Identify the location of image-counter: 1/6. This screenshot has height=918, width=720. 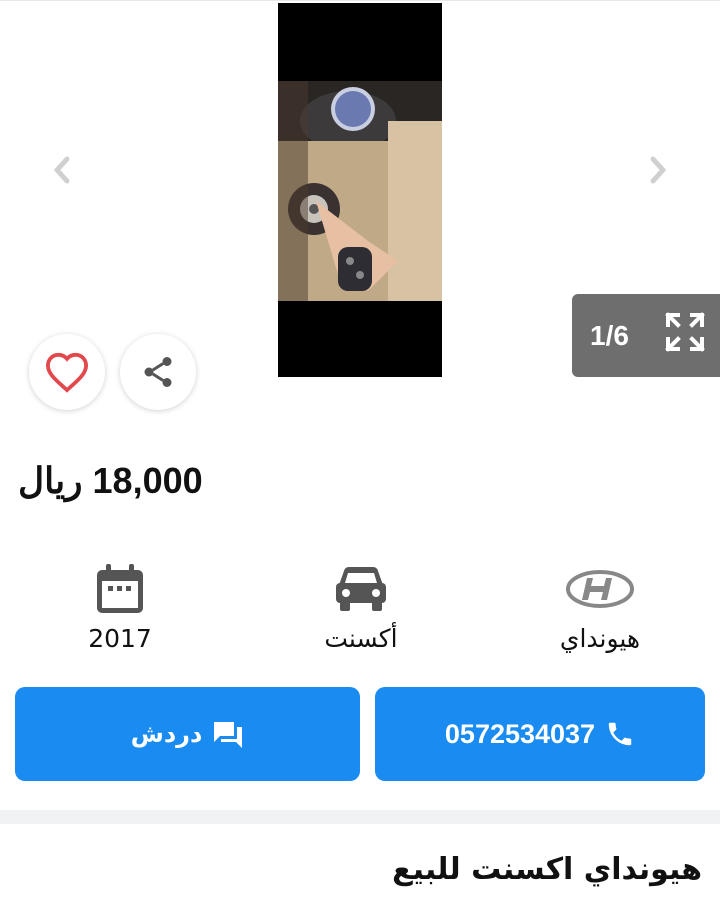
(609, 335).